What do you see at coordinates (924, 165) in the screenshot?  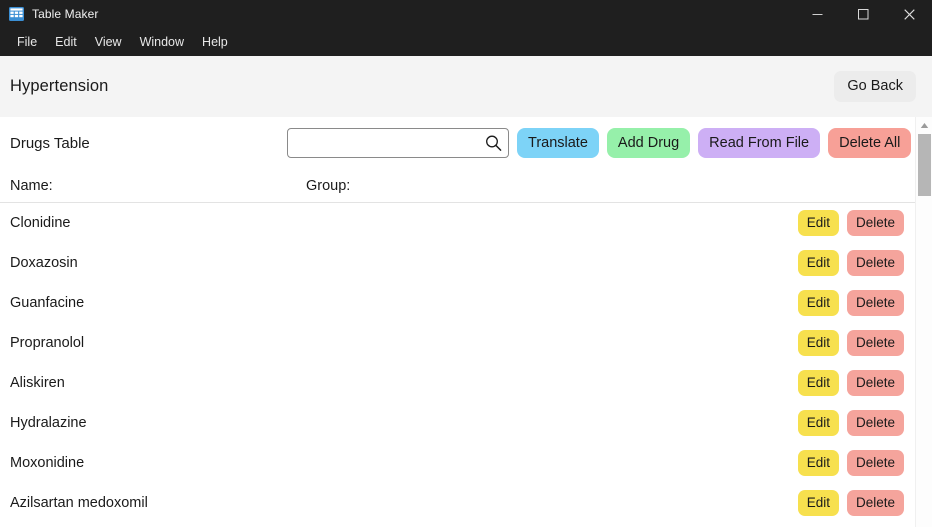 I see `scrollbar-thumb` at bounding box center [924, 165].